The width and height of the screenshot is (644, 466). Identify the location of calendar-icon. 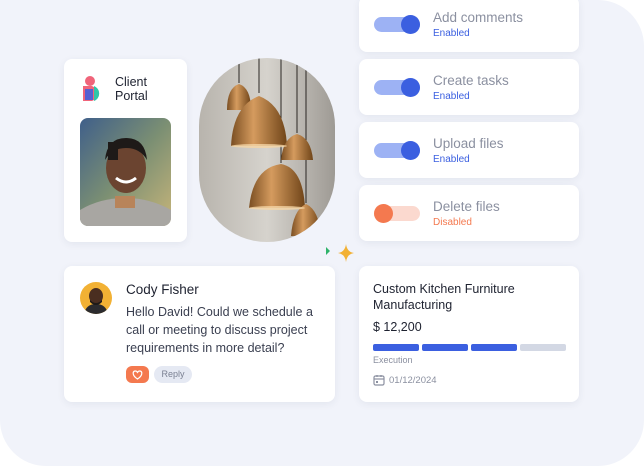
(379, 380).